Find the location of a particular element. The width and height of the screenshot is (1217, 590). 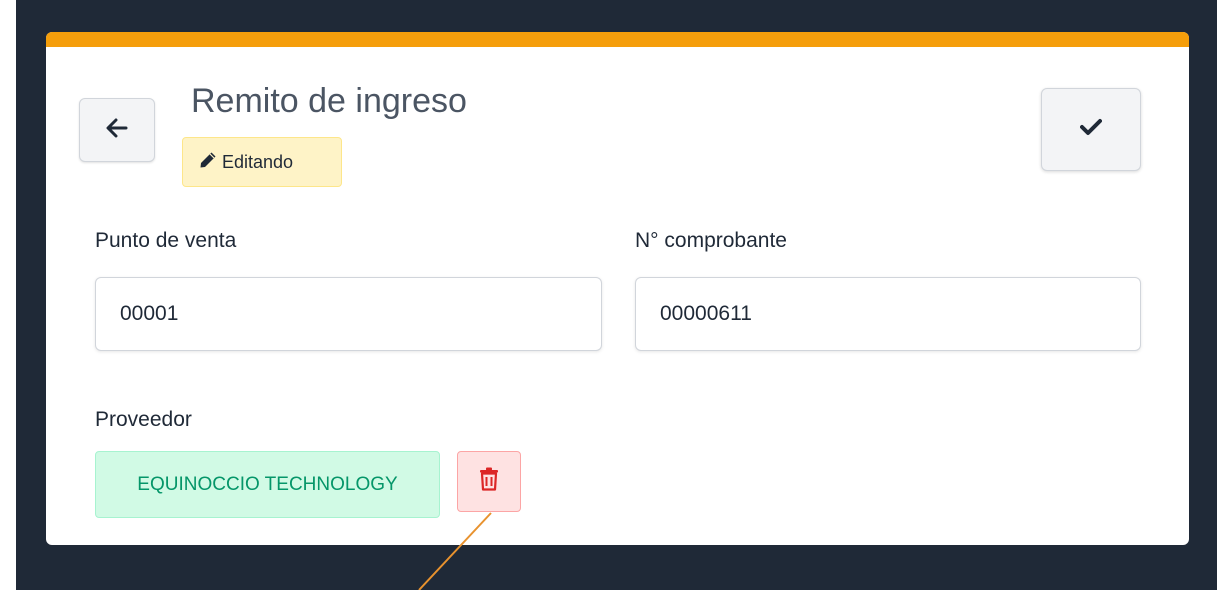

pencil-icon is located at coordinates (208, 162).